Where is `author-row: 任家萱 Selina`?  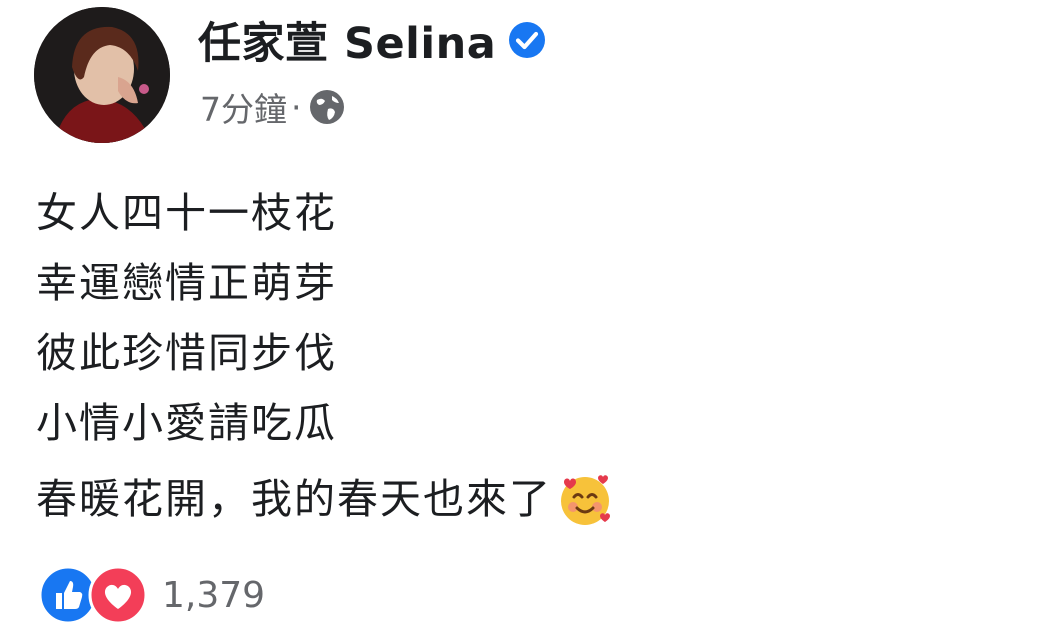
author-row: 任家萱 Selina is located at coordinates (372, 40).